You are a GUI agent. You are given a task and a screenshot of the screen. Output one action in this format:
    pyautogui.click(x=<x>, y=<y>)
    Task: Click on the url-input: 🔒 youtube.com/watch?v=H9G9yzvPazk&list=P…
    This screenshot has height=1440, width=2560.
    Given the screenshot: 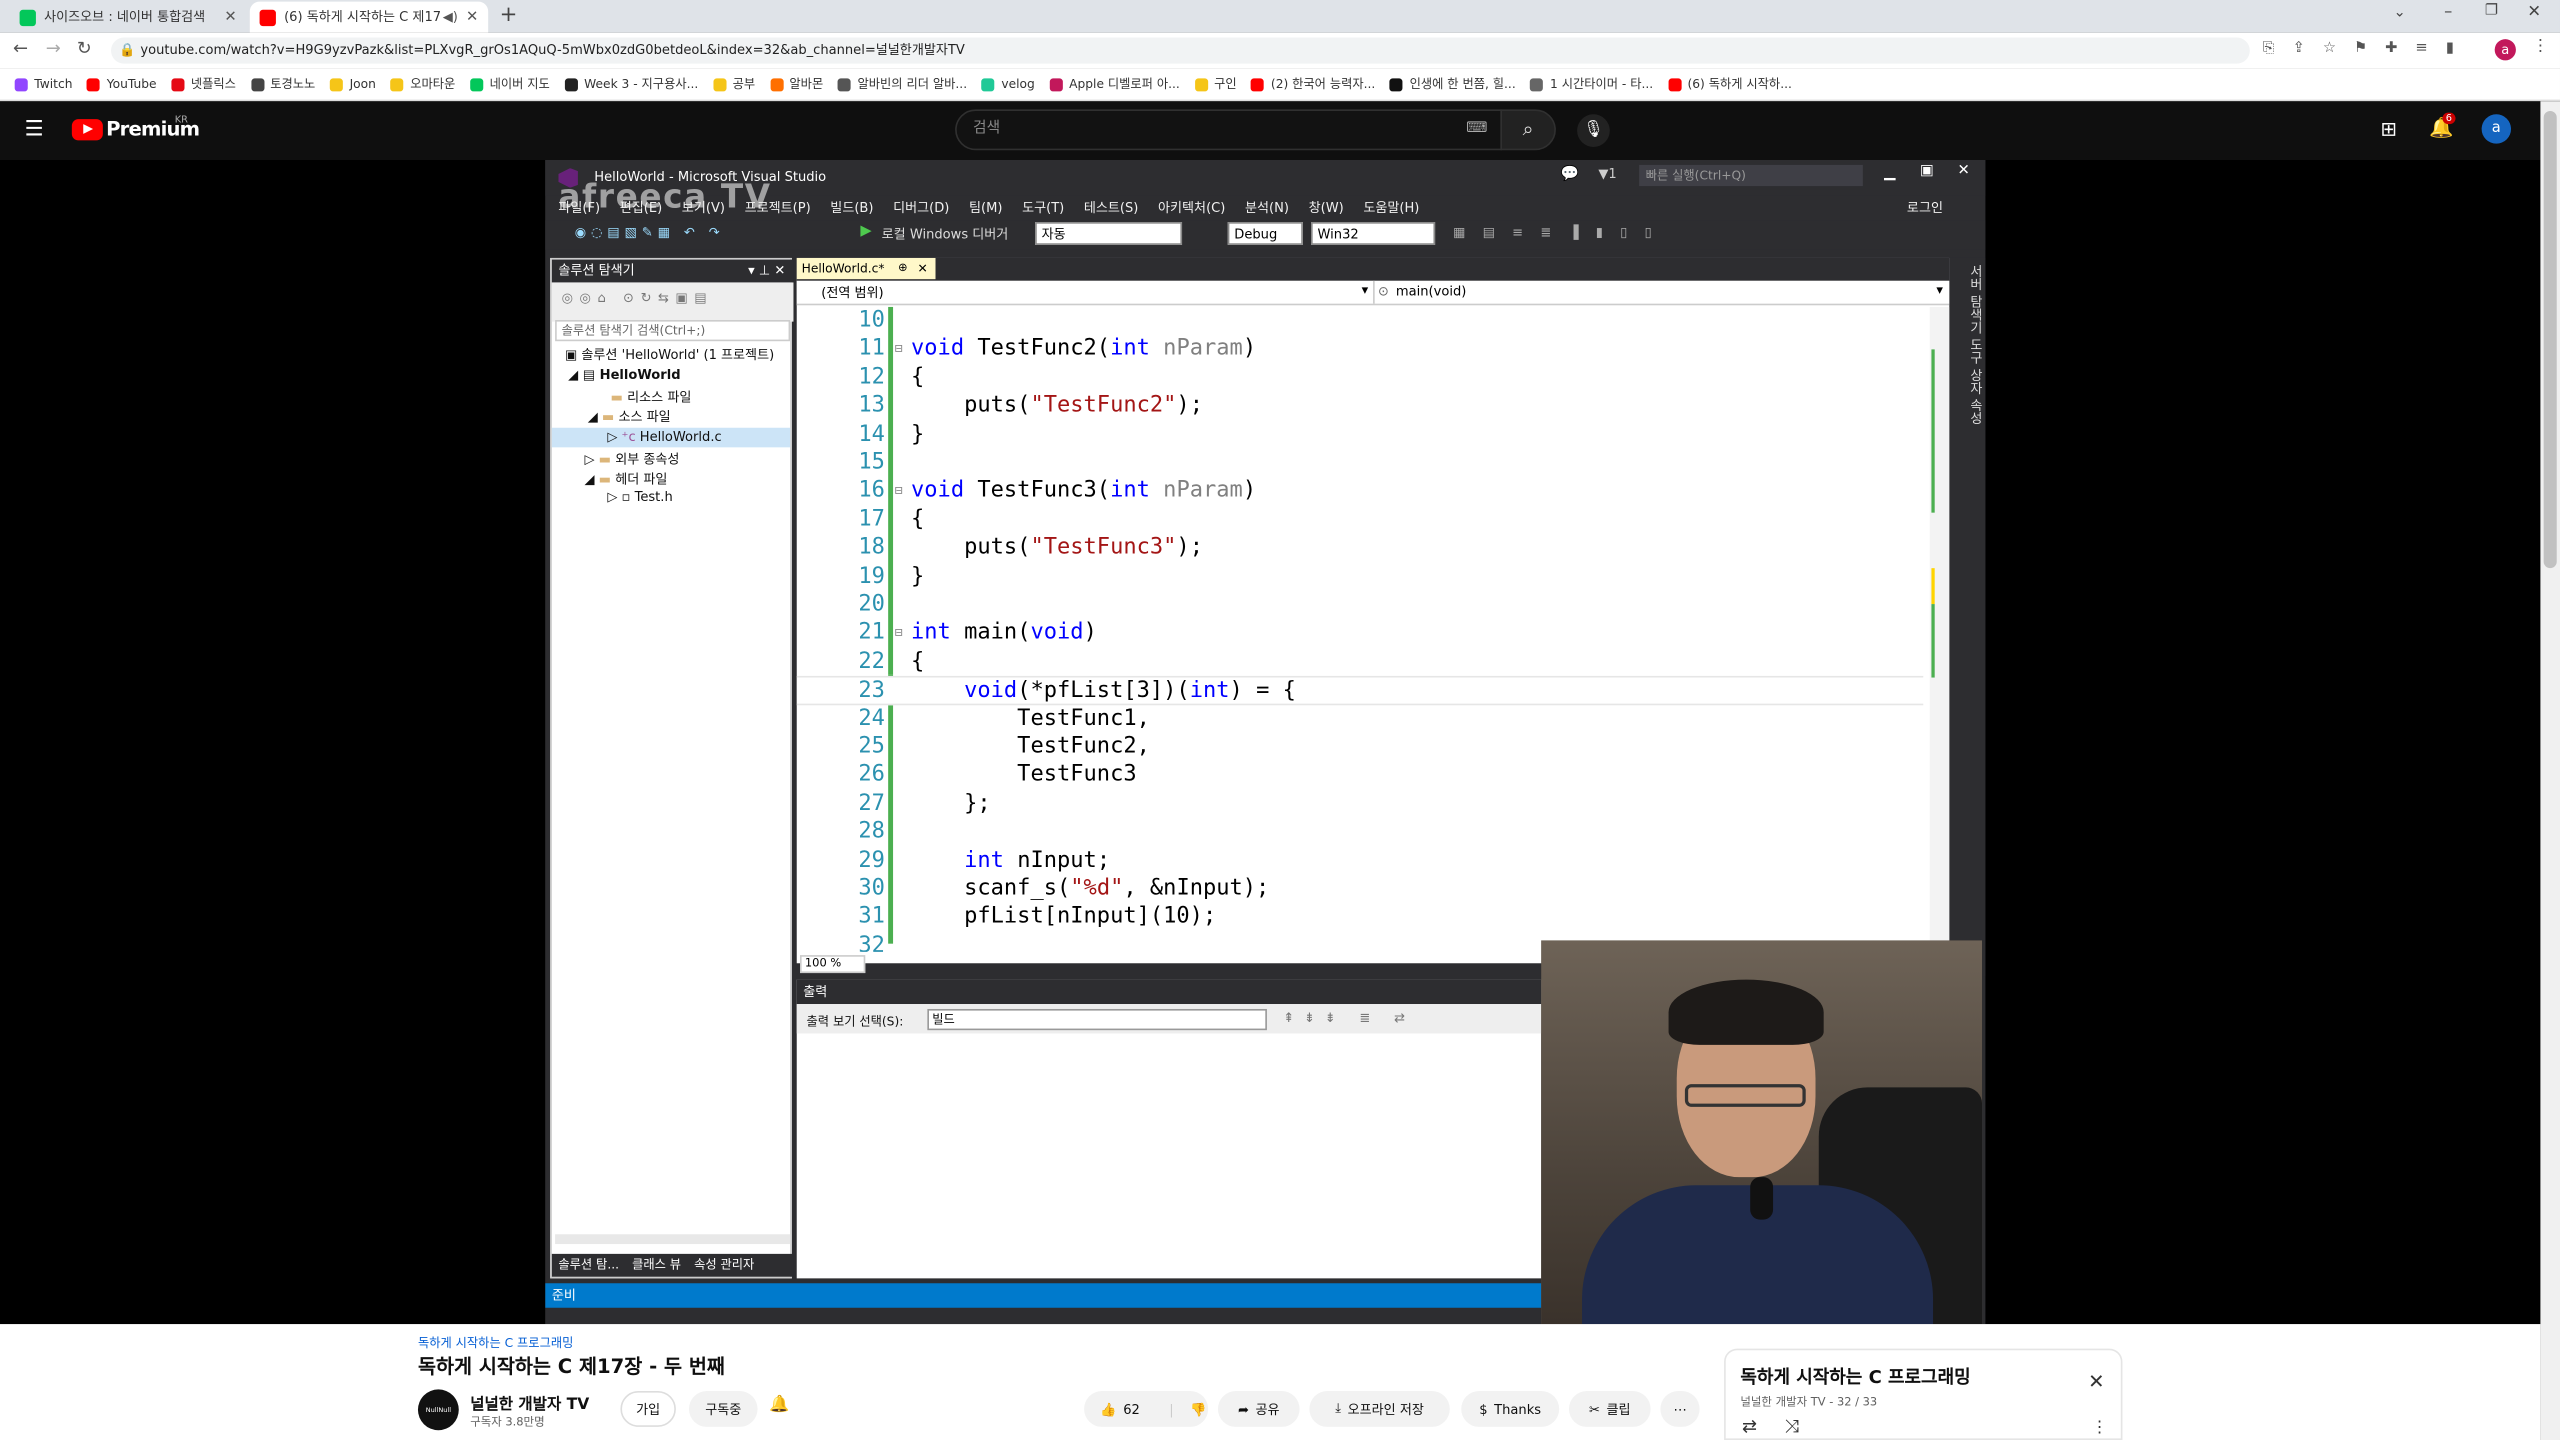 What is the action you would take?
    pyautogui.click(x=1180, y=50)
    